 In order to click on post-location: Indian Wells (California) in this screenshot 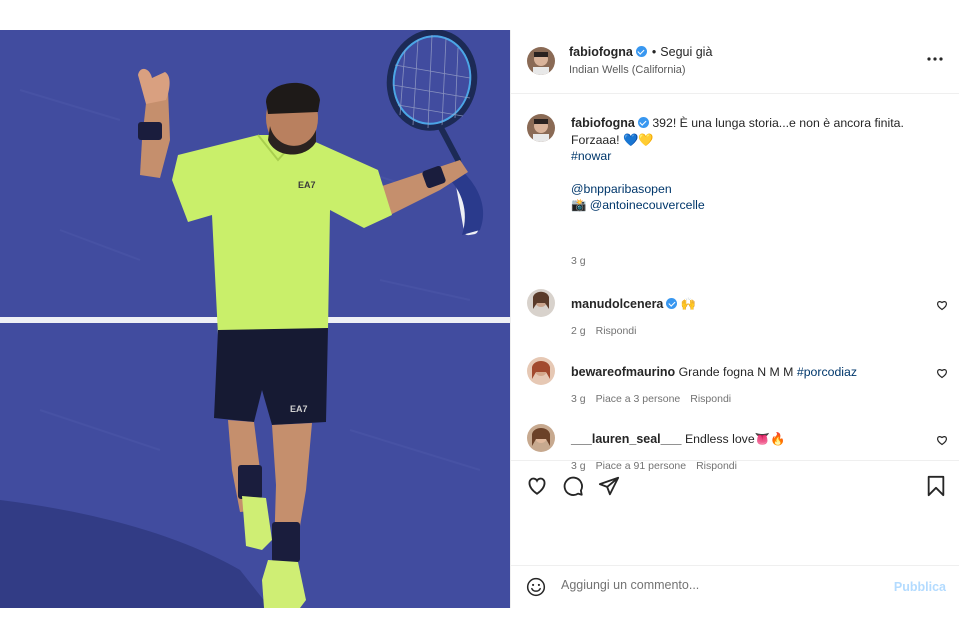, I will do `click(627, 70)`.